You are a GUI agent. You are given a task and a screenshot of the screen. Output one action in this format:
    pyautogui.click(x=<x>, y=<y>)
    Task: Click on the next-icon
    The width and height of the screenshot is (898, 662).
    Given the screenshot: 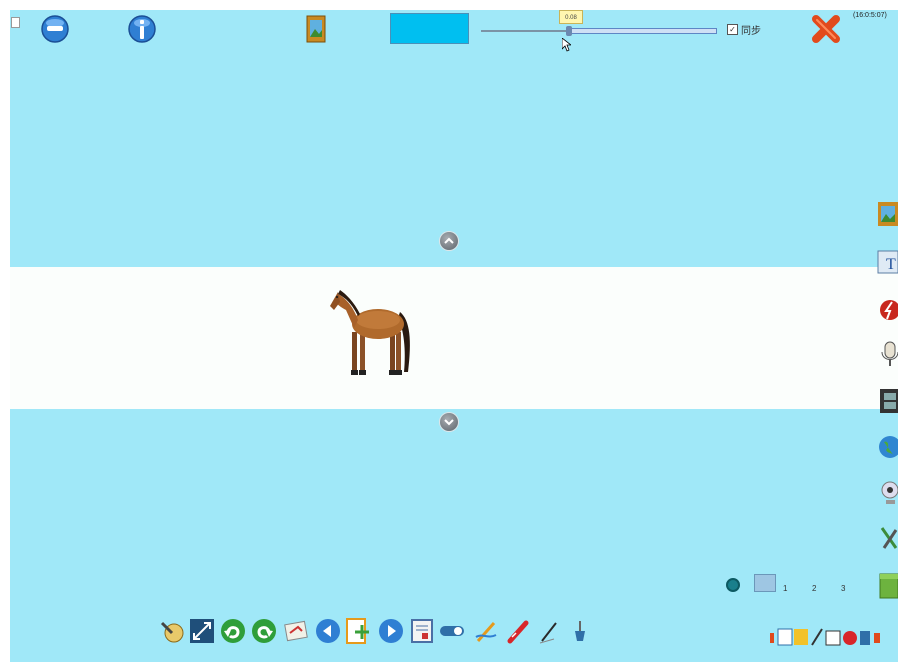 What is the action you would take?
    pyautogui.click(x=391, y=631)
    